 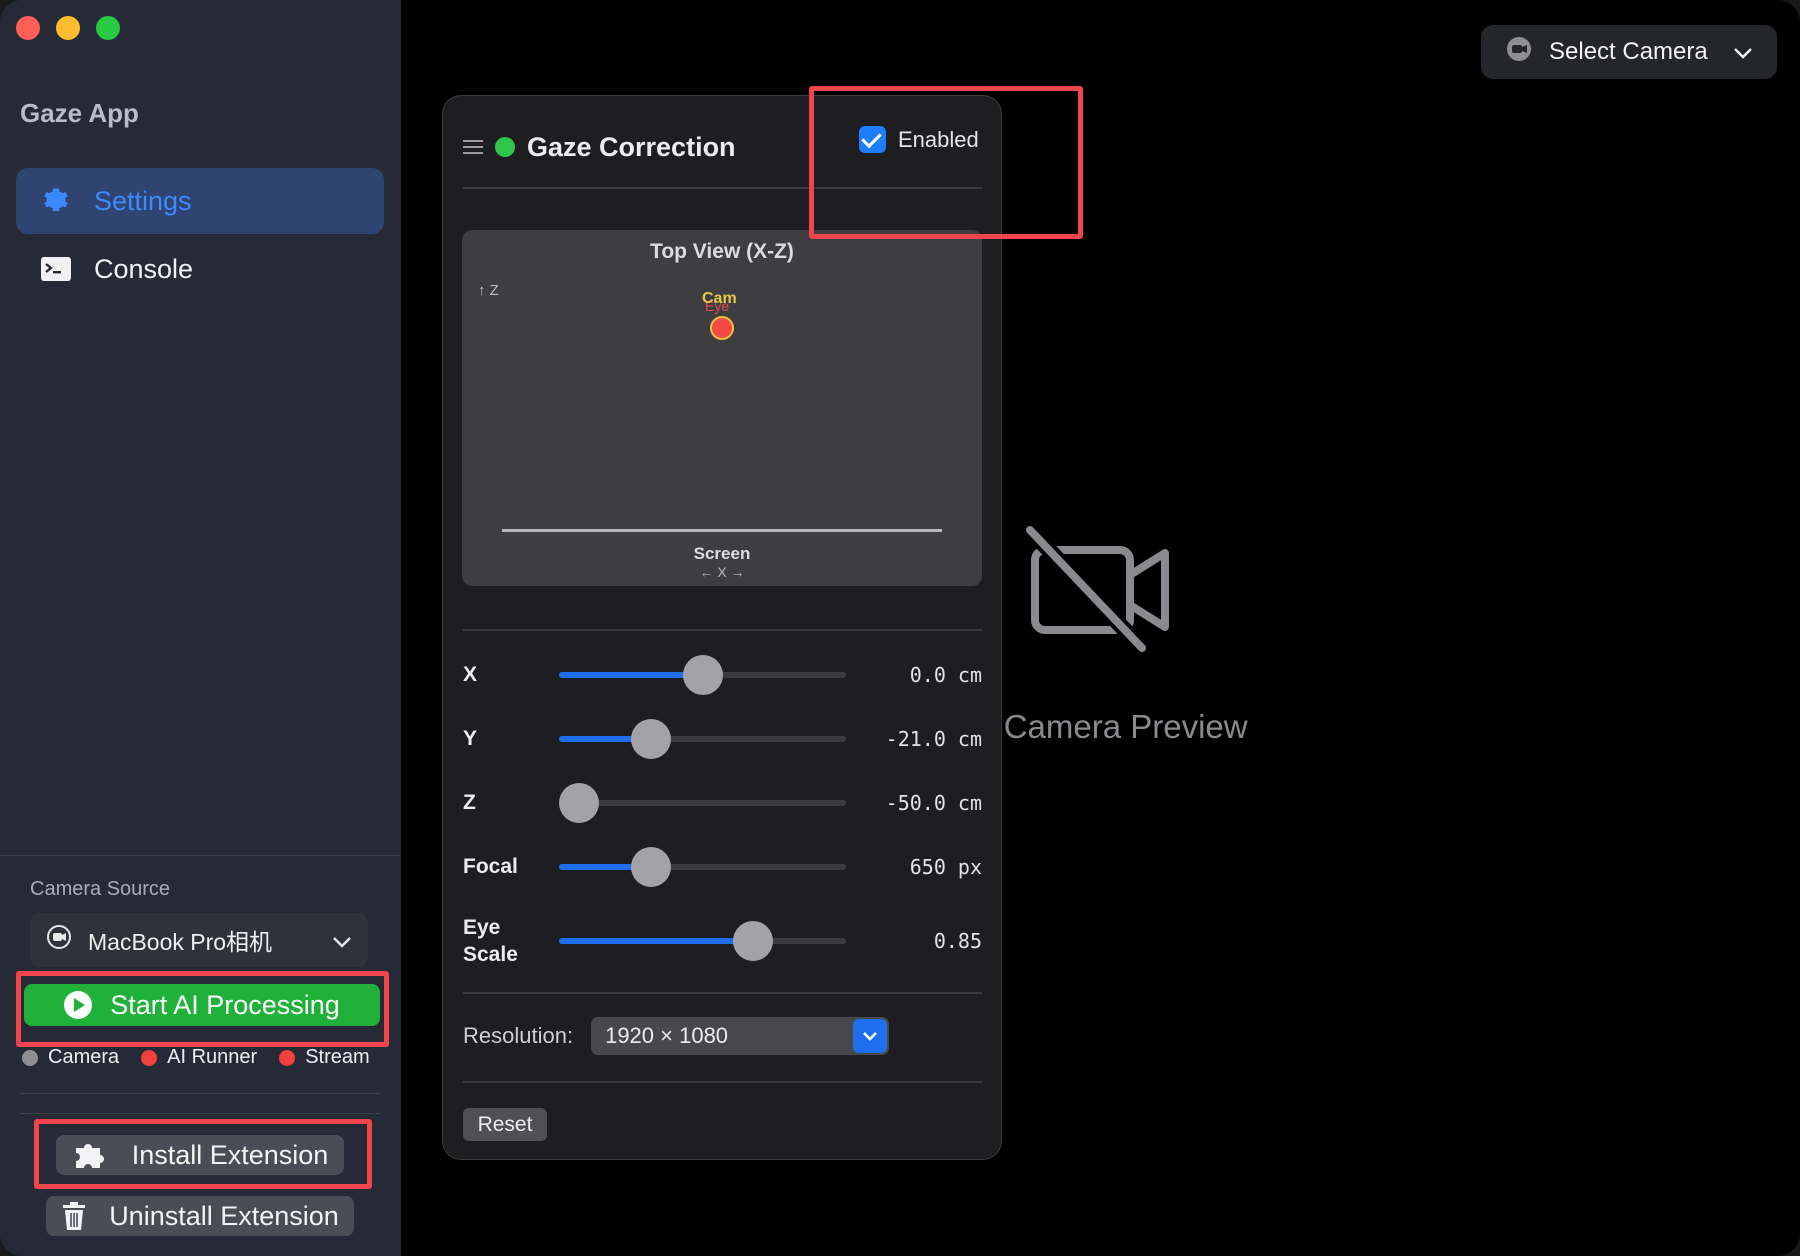 What do you see at coordinates (225, 1004) in the screenshot?
I see `start-button-label: Start AI Processing` at bounding box center [225, 1004].